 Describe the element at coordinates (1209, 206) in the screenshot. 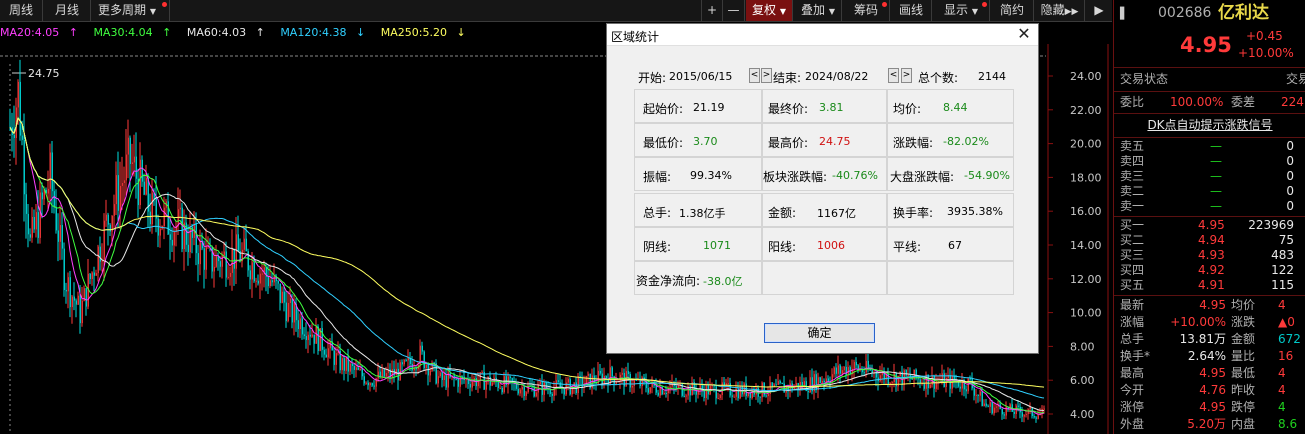

I see `ask-row: 卖一 — 0` at that location.